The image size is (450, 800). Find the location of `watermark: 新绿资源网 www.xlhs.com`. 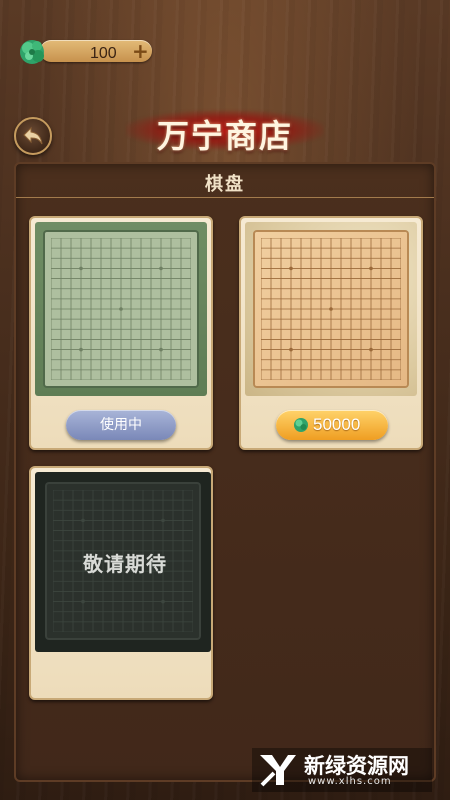

watermark: 新绿资源网 www.xlhs.com is located at coordinates (342, 770).